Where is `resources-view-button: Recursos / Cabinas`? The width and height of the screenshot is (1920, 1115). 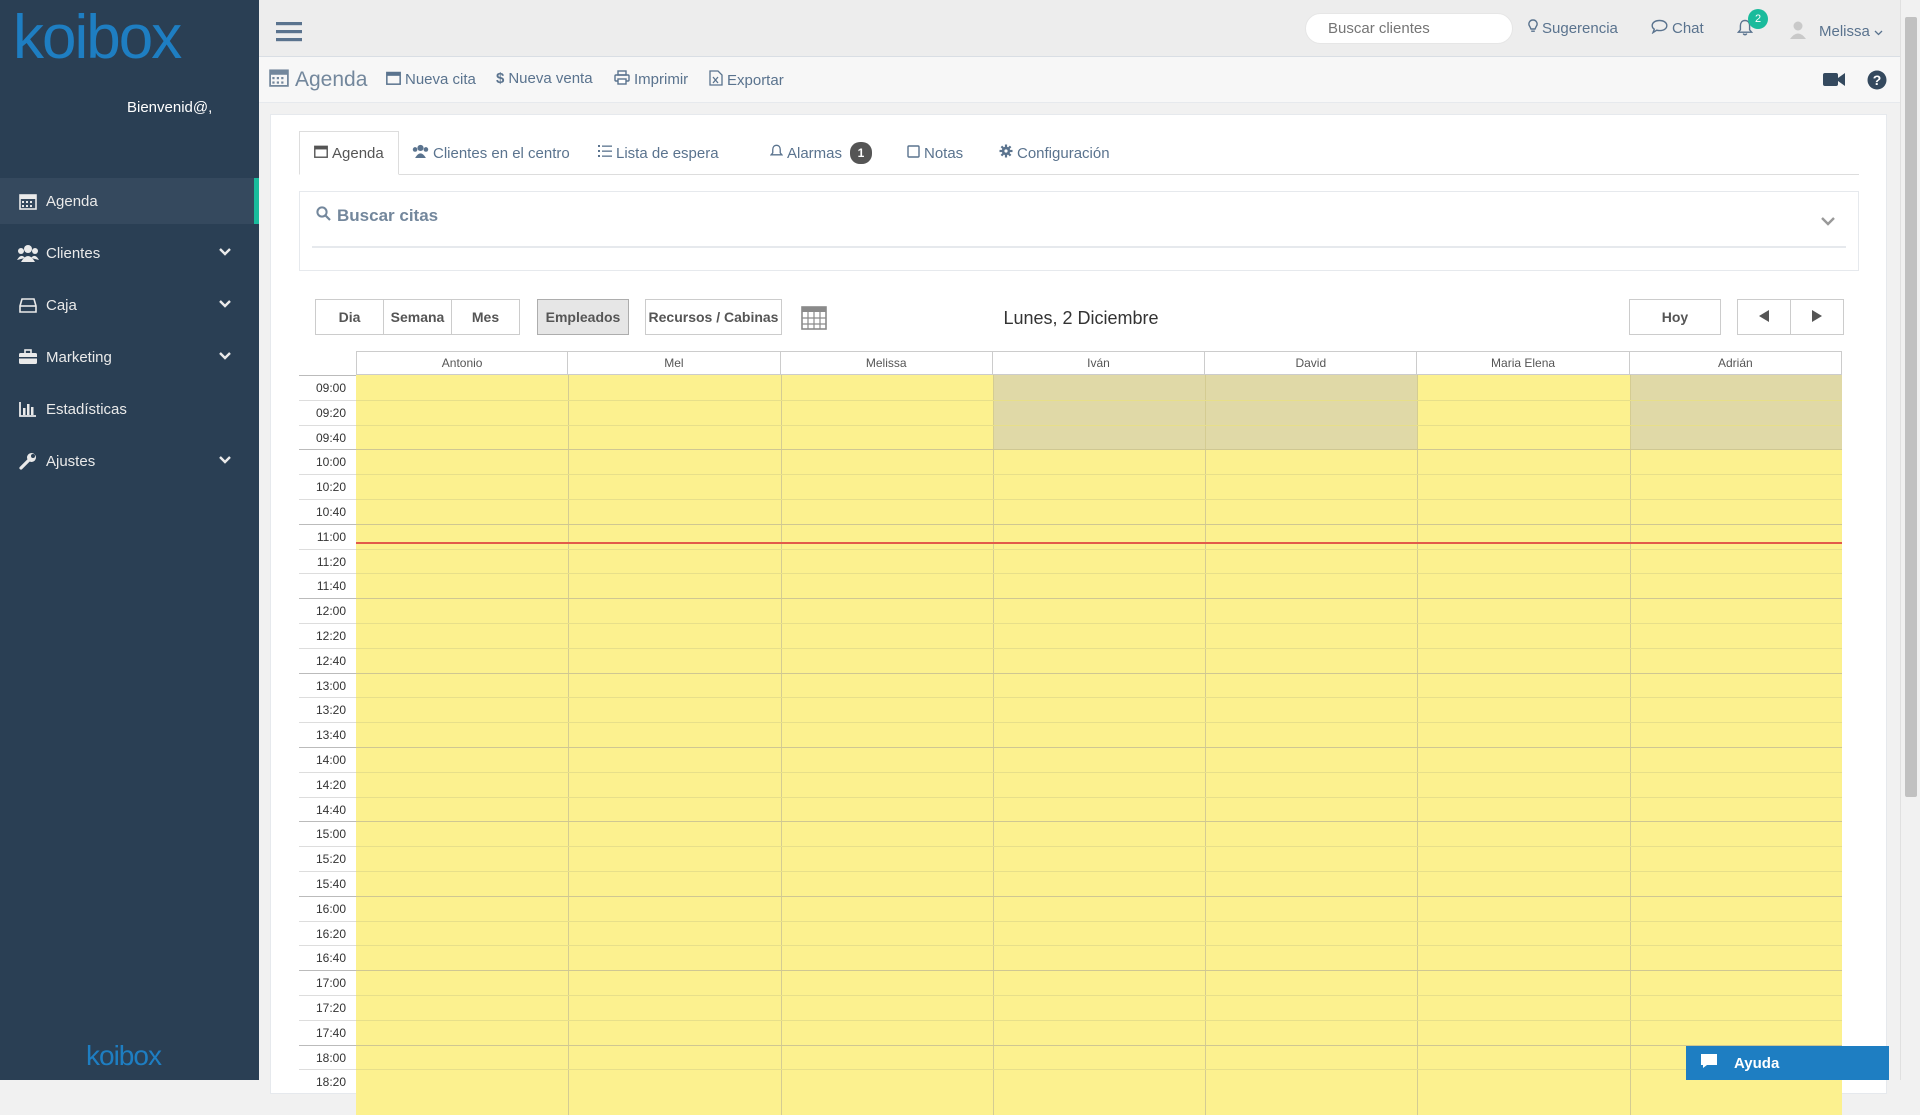
resources-view-button: Recursos / Cabinas is located at coordinates (713, 317).